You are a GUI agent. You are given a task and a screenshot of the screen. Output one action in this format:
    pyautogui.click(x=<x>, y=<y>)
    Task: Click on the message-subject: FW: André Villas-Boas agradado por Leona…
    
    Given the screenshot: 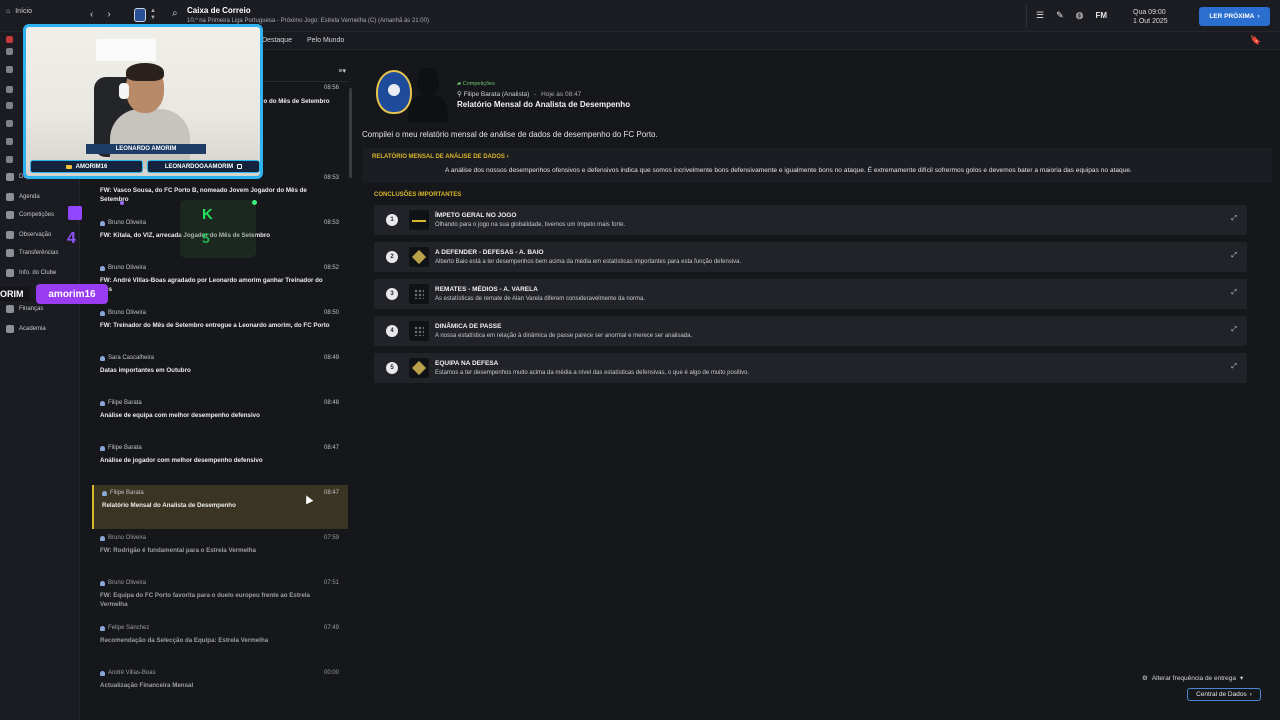 What is the action you would take?
    pyautogui.click(x=211, y=285)
    